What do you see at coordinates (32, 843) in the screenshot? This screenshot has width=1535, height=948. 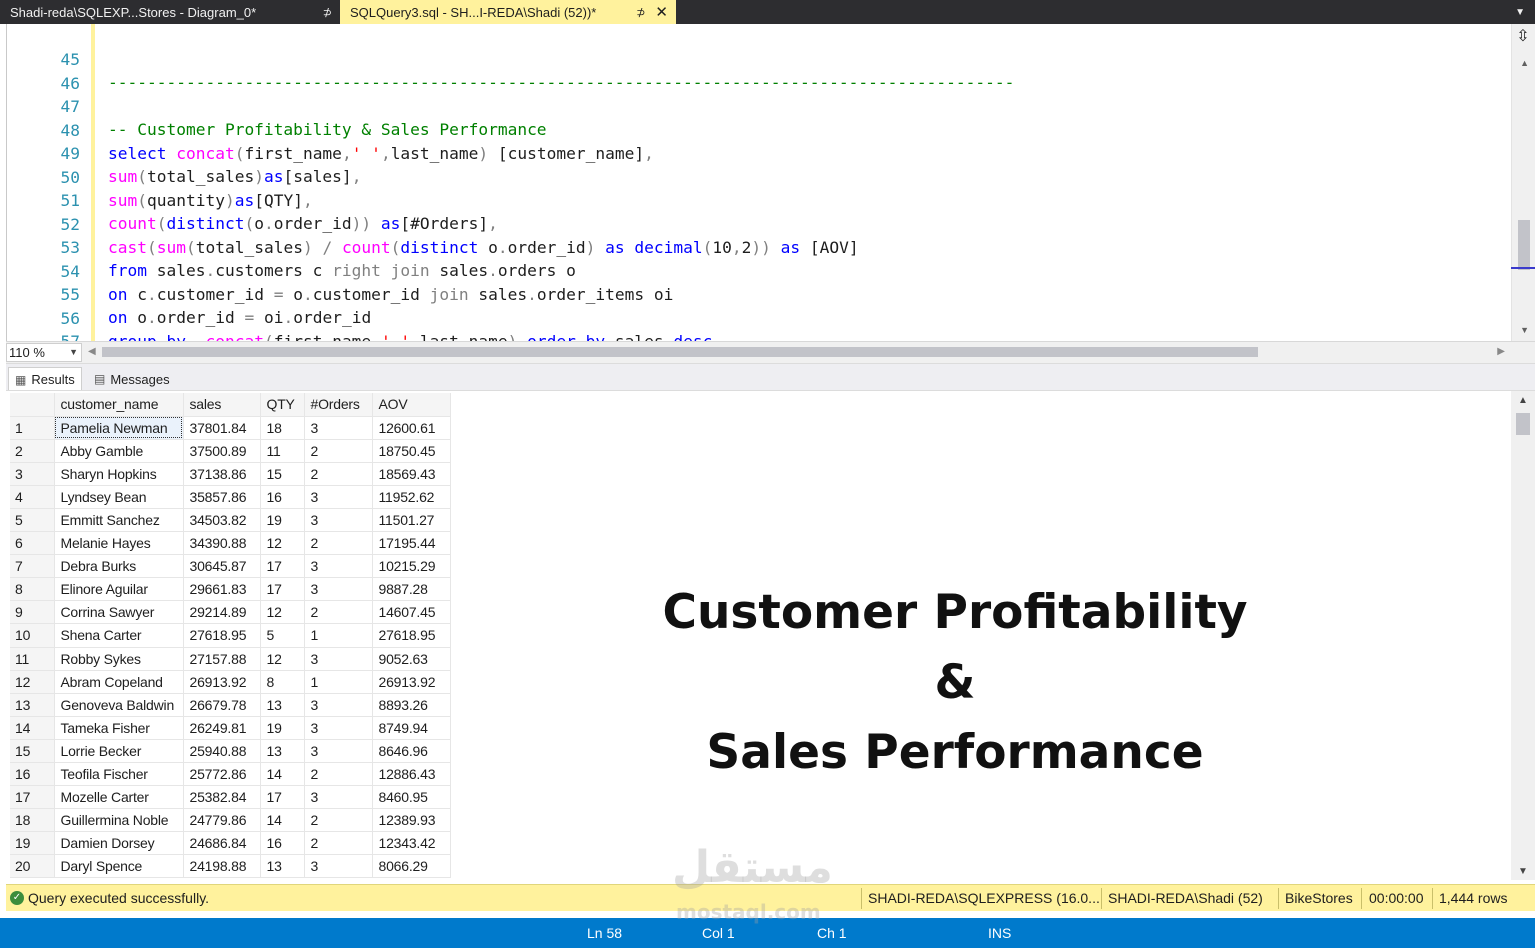 I see `row-number-cell: 19` at bounding box center [32, 843].